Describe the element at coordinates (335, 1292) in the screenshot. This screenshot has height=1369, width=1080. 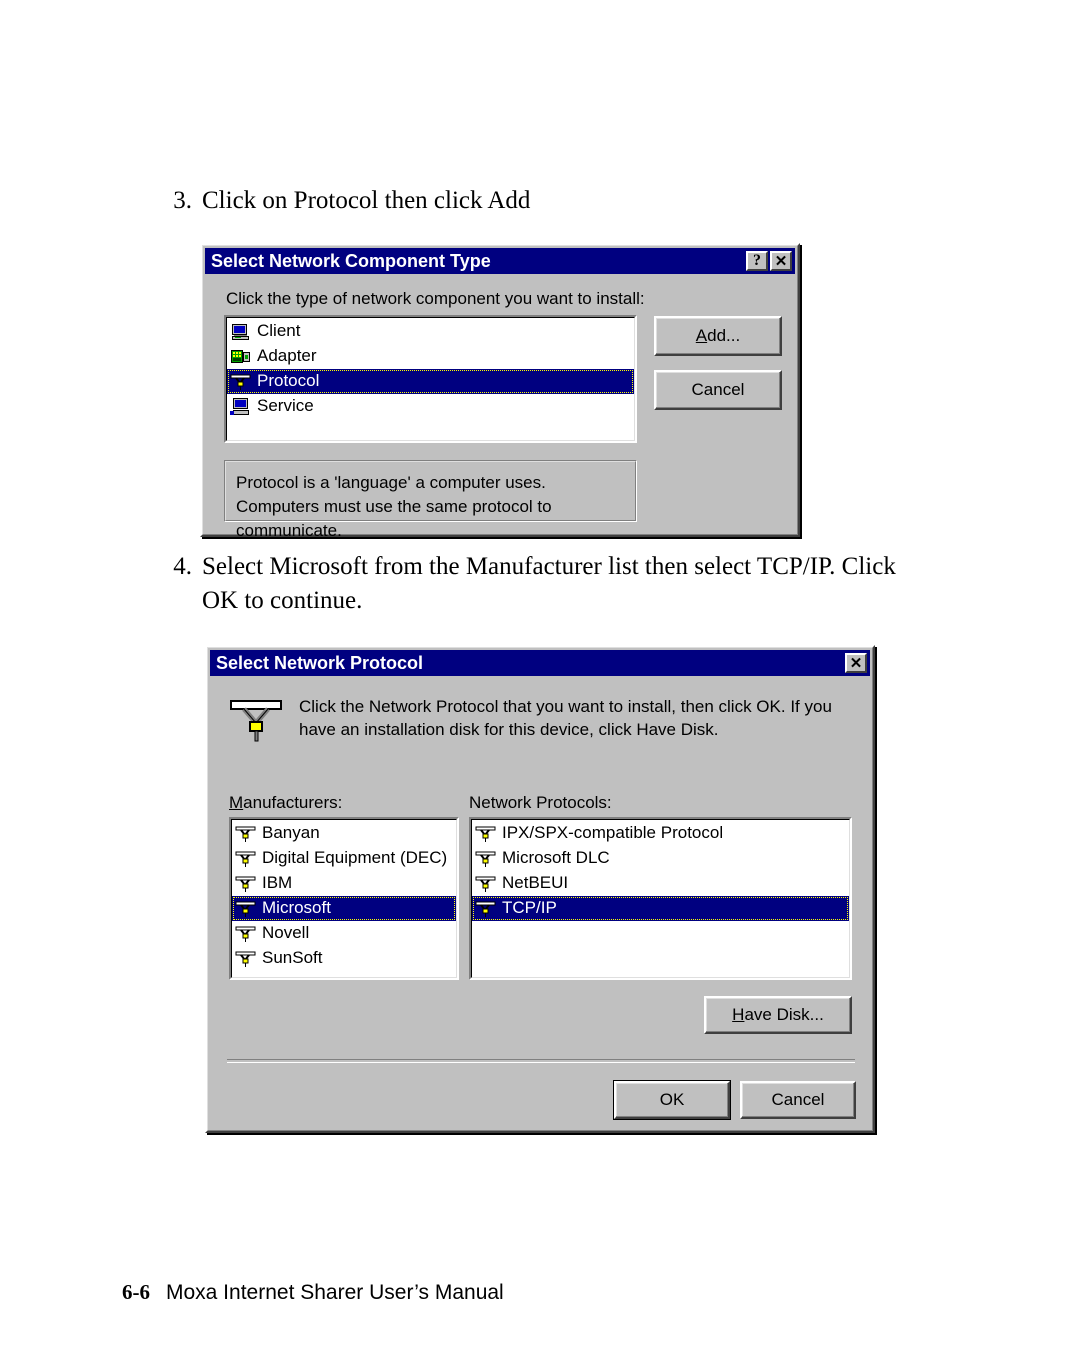
I see `footer-title: Moxa Internet Sharer User’s Manual` at that location.